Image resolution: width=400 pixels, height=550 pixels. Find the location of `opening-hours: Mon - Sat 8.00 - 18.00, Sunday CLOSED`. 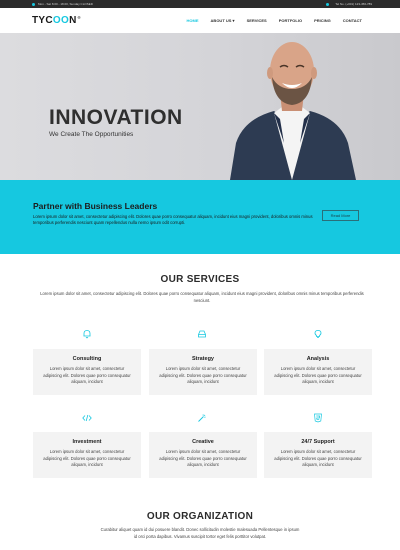

opening-hours: Mon - Sat 8.00 - 18.00, Sunday CLOSED is located at coordinates (65, 4).